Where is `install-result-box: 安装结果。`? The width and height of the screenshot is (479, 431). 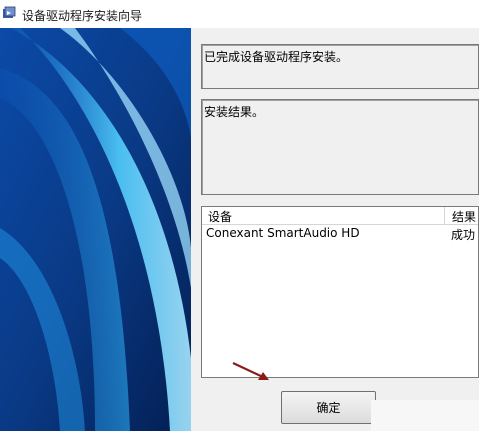
install-result-box: 安装结果。 is located at coordinates (340, 147).